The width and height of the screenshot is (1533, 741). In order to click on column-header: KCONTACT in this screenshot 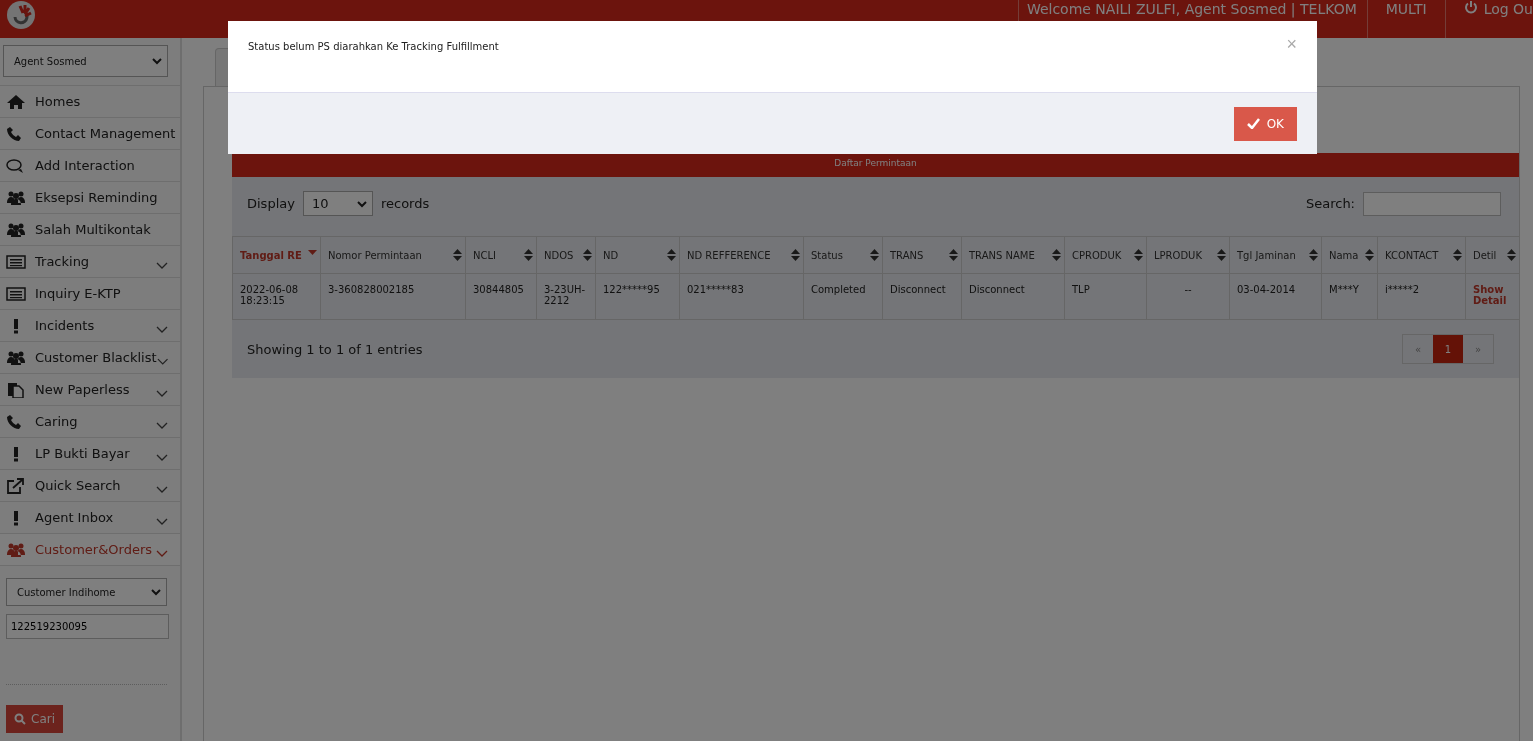, I will do `click(1421, 255)`.